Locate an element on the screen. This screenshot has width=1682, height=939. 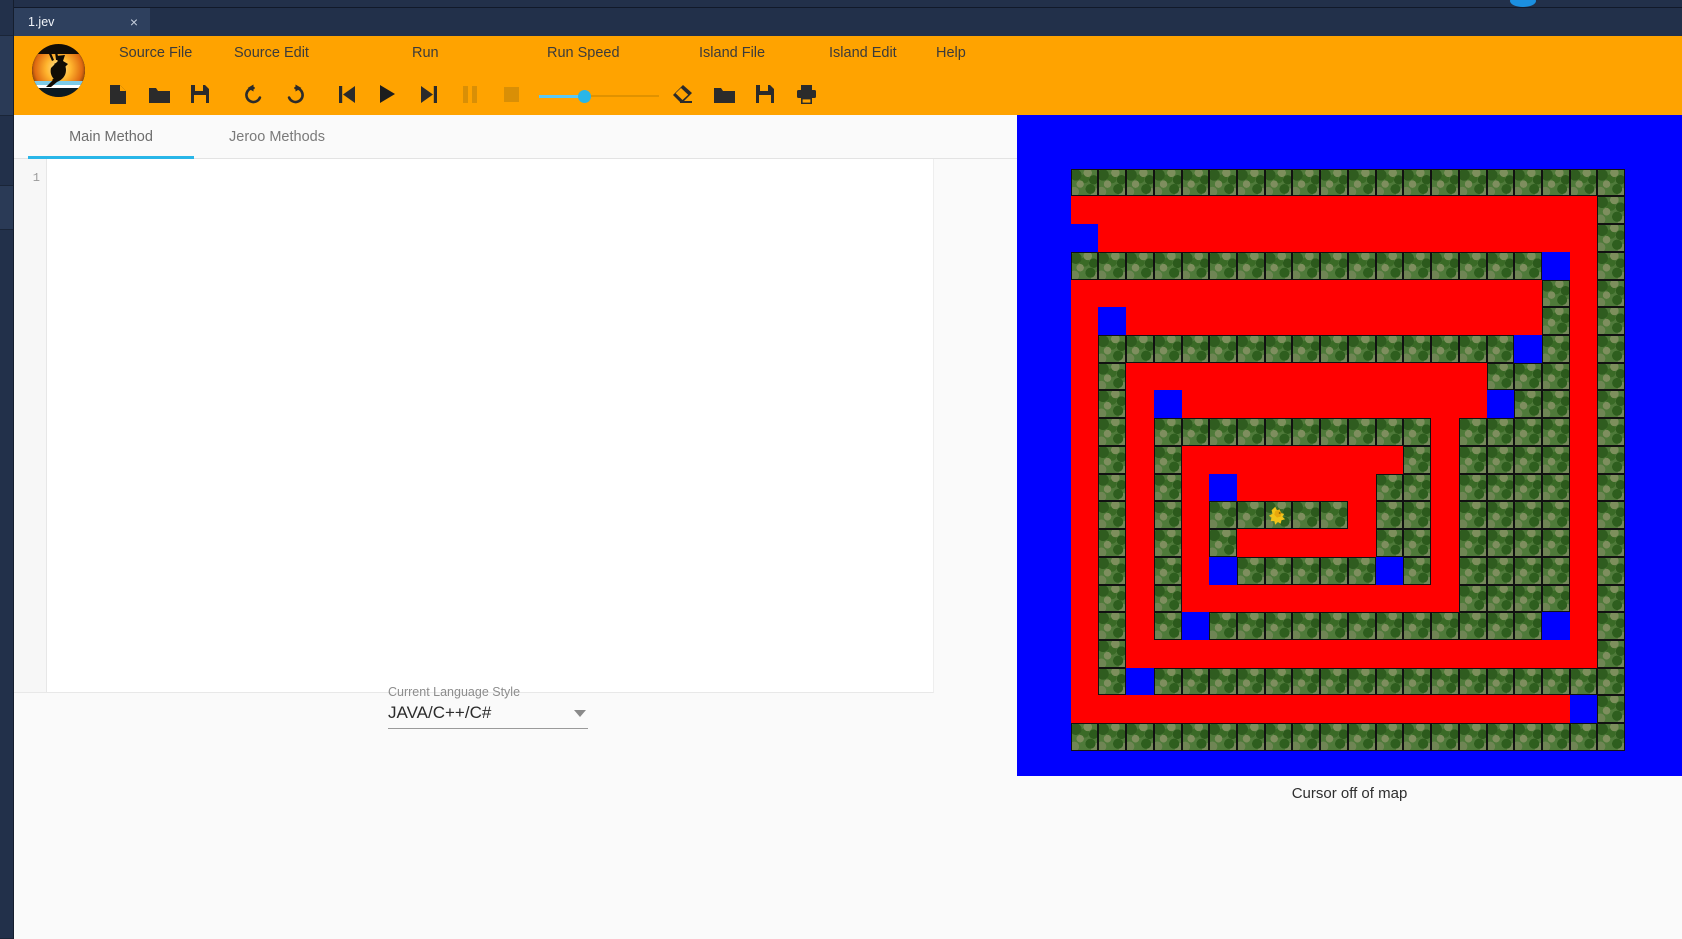
menu-run: Run is located at coordinates (425, 53).